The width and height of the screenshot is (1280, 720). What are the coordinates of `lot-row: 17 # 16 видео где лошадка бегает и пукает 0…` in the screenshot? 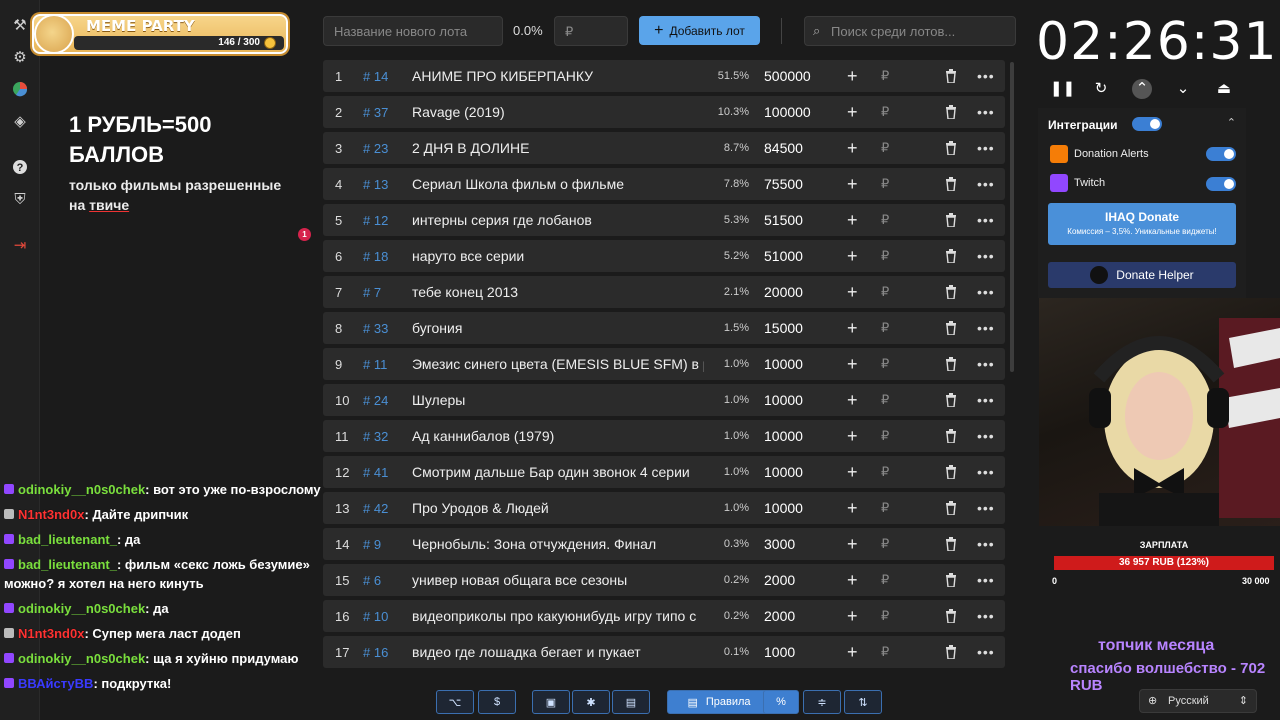 It's located at (664, 652).